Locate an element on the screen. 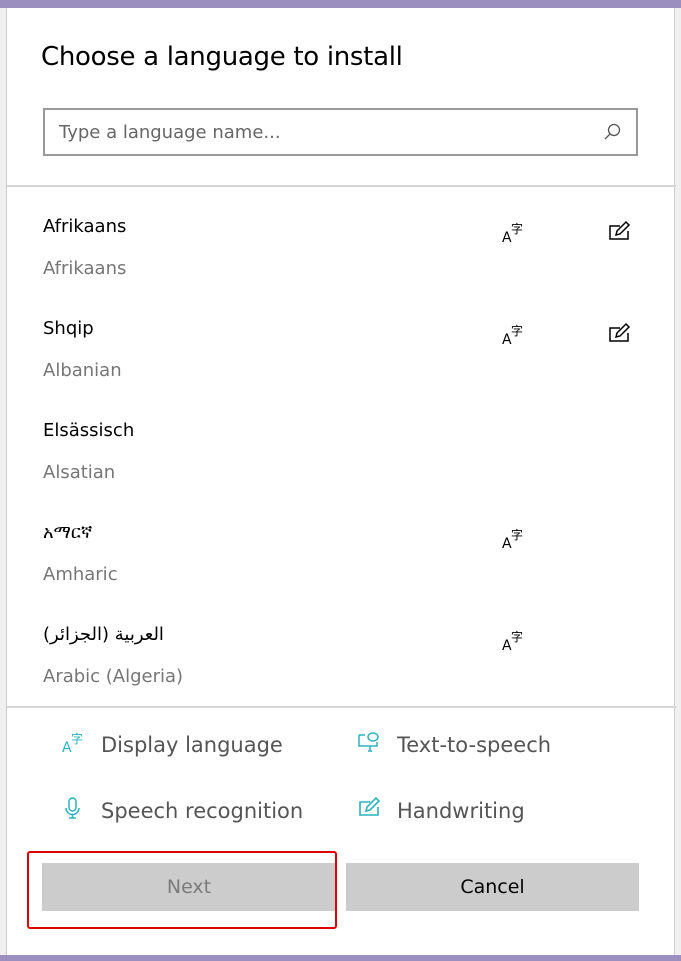 Image resolution: width=681 pixels, height=961 pixels. language-list-item: Shqip Albanian A 字 is located at coordinates (341, 349).